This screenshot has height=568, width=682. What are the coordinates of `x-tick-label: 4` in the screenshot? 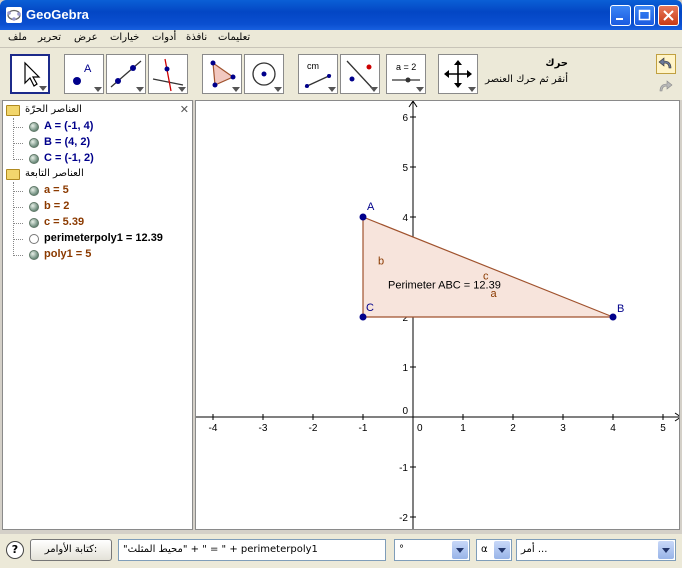 It's located at (613, 428).